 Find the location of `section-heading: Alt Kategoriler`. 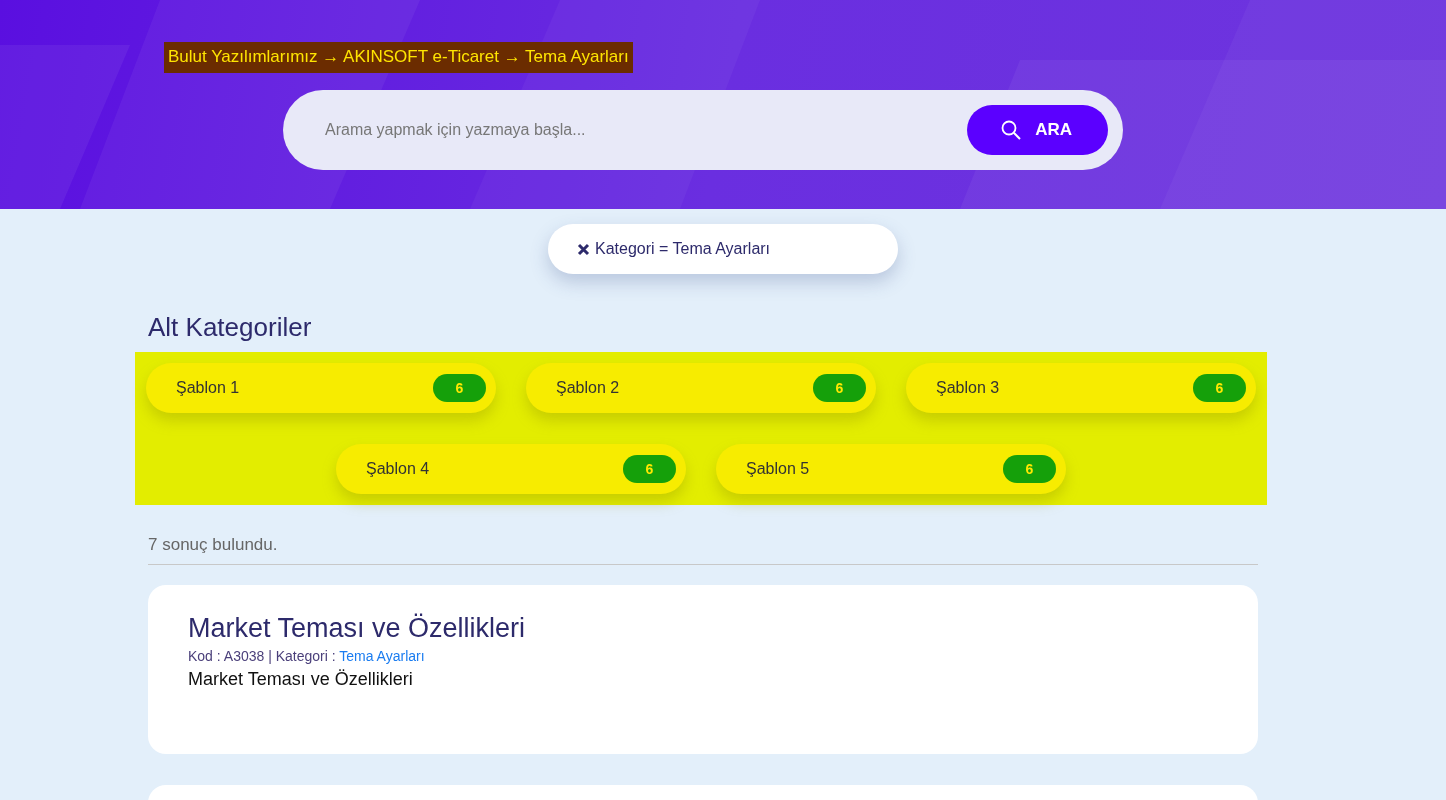

section-heading: Alt Kategoriler is located at coordinates (230, 328).